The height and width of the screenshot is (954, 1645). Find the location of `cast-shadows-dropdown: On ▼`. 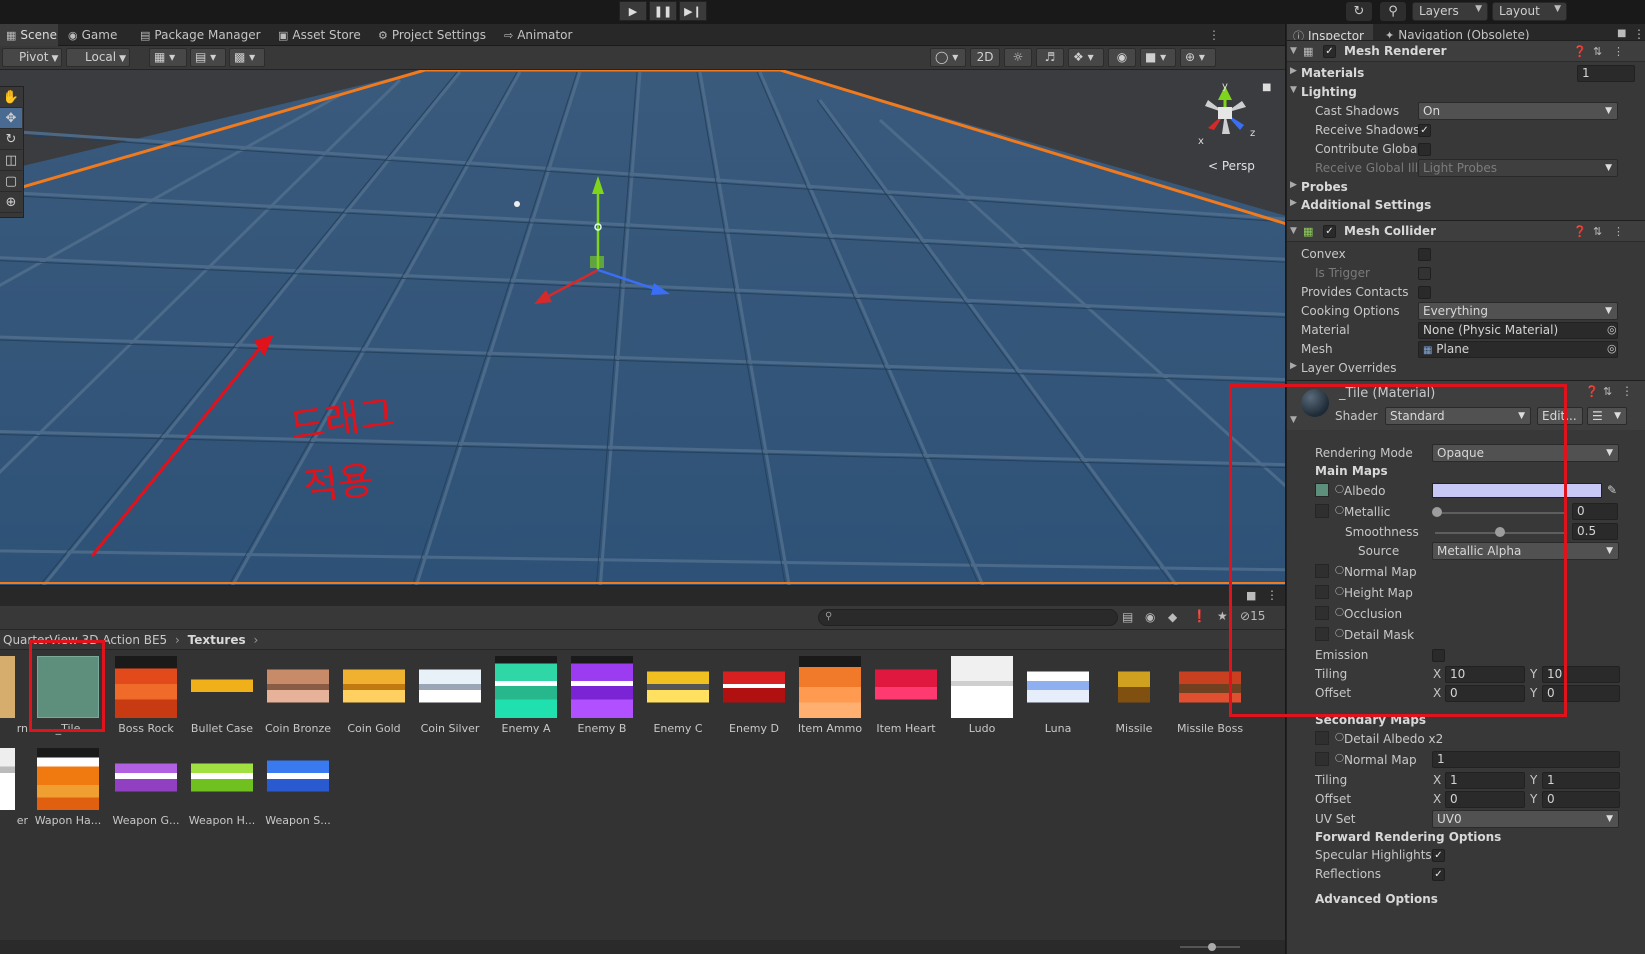

cast-shadows-dropdown: On ▼ is located at coordinates (1518, 111).